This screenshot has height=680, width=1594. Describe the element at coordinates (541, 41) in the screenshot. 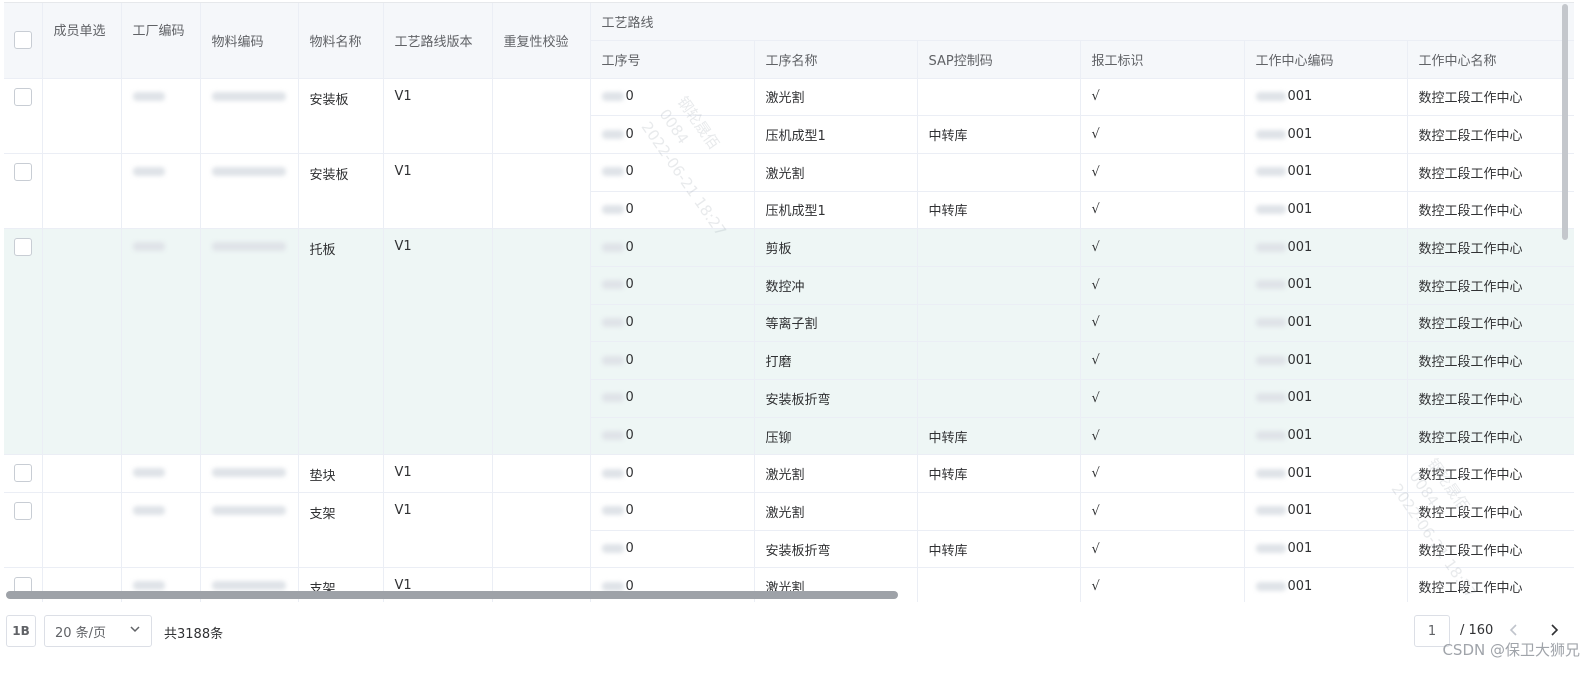

I see `col-duplicate-check: 重复性校验` at that location.